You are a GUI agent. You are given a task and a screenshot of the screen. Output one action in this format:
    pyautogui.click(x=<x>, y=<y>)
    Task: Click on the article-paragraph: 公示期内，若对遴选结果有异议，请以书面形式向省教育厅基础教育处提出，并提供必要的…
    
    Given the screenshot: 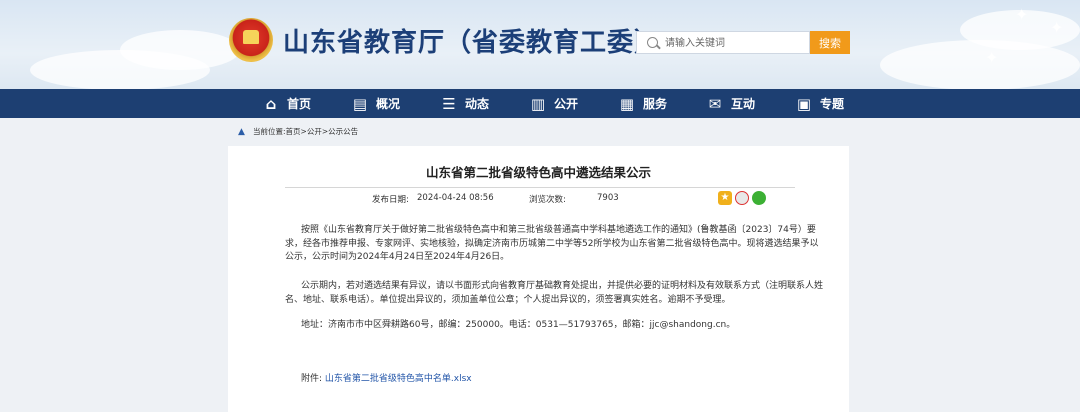 What is the action you would take?
    pyautogui.click(x=554, y=293)
    